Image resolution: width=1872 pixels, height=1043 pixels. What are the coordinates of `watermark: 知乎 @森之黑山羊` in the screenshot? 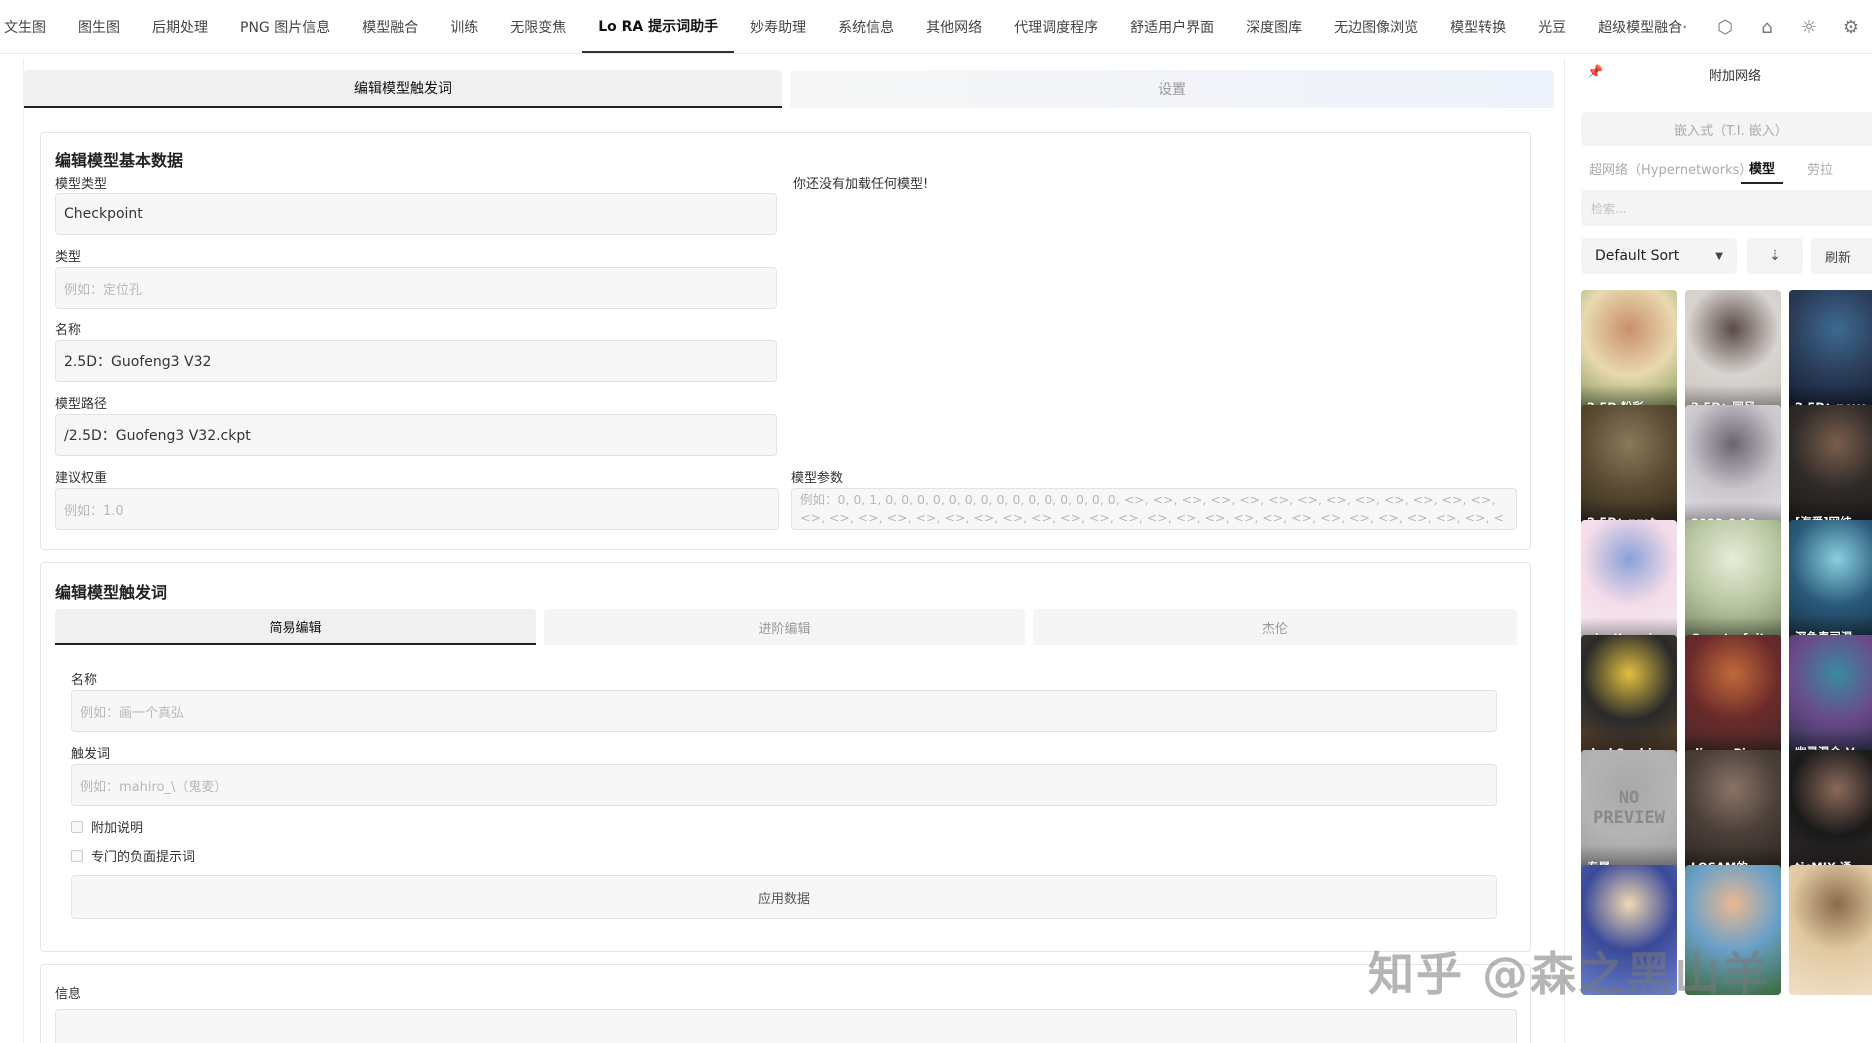 It's located at (1569, 974).